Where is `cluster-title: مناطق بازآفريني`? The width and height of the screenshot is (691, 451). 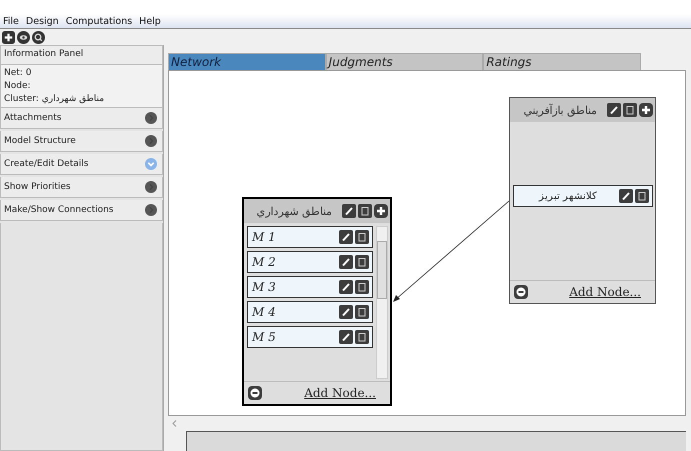
cluster-title: مناطق بازآفريني is located at coordinates (560, 110).